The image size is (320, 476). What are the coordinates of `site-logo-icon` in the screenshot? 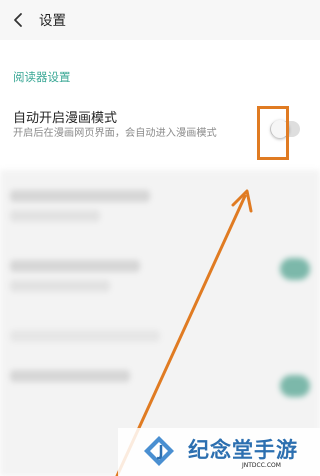 It's located at (159, 451).